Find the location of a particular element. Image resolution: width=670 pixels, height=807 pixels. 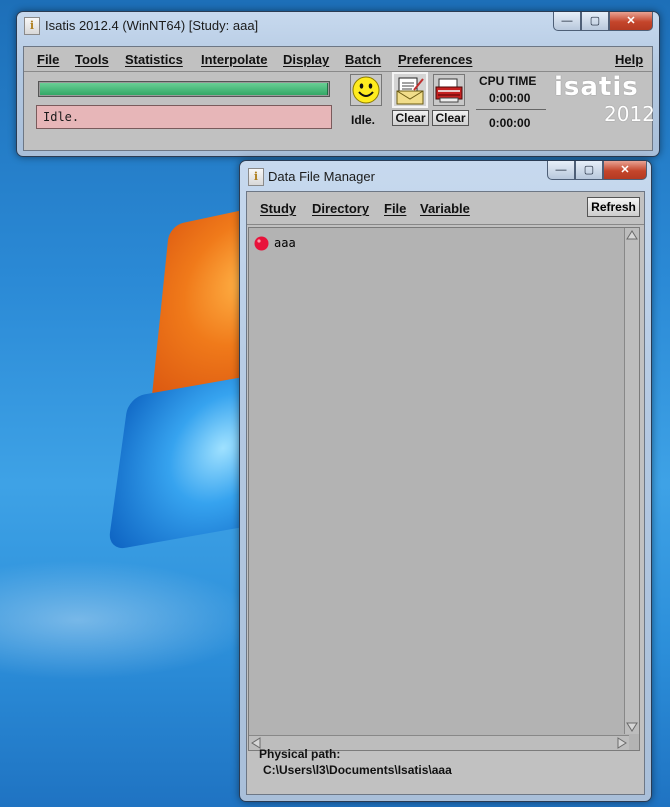

dfm-close-button: ✕ is located at coordinates (625, 170).